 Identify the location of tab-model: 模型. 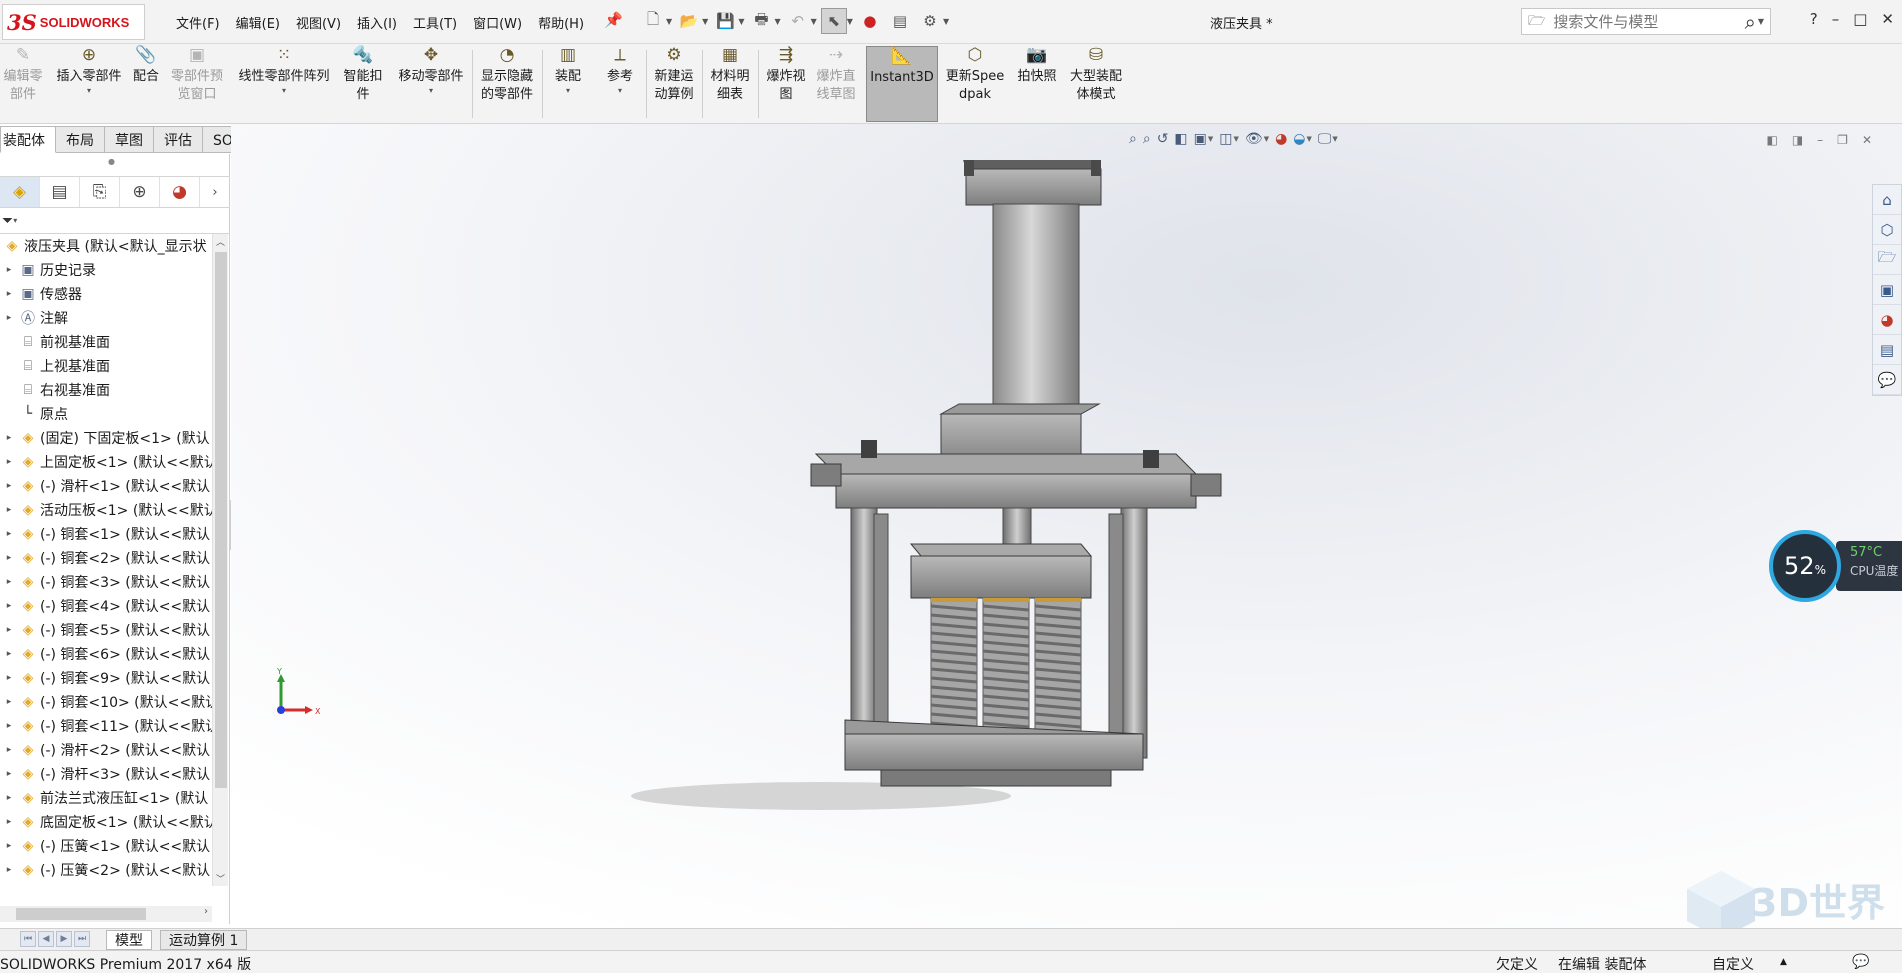
(129, 940).